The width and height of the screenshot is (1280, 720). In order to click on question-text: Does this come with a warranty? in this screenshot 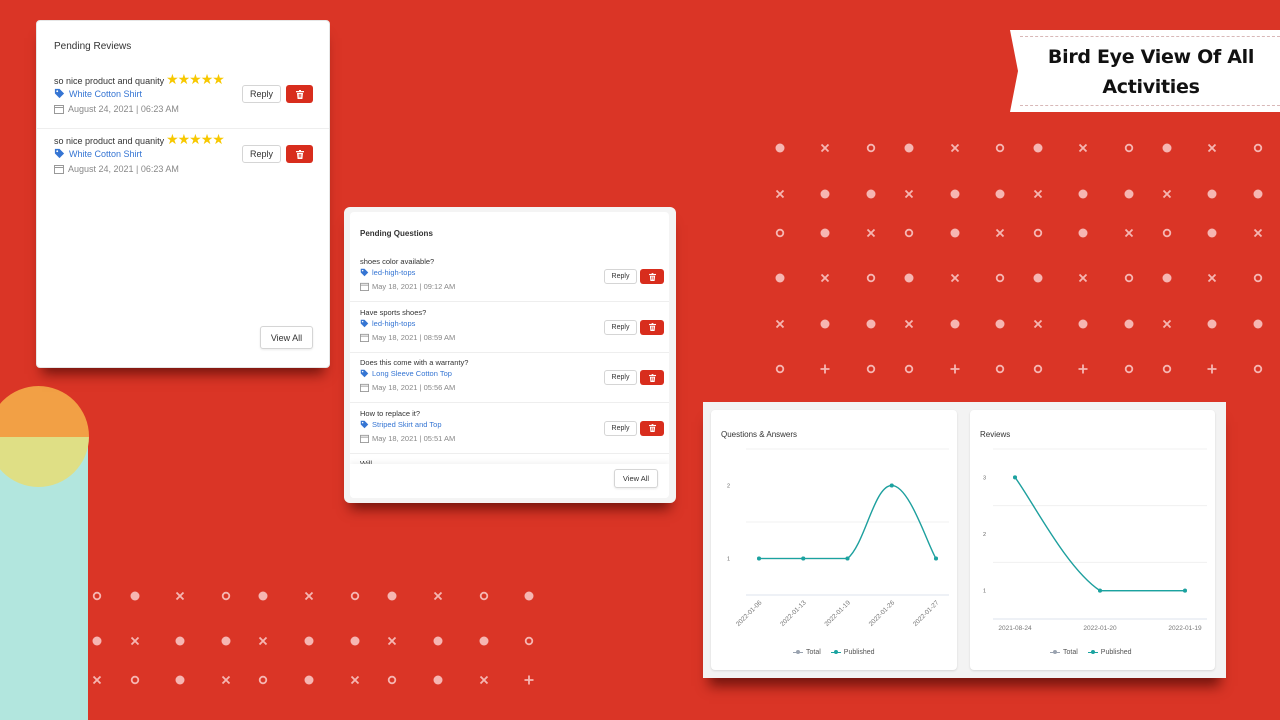, I will do `click(414, 362)`.